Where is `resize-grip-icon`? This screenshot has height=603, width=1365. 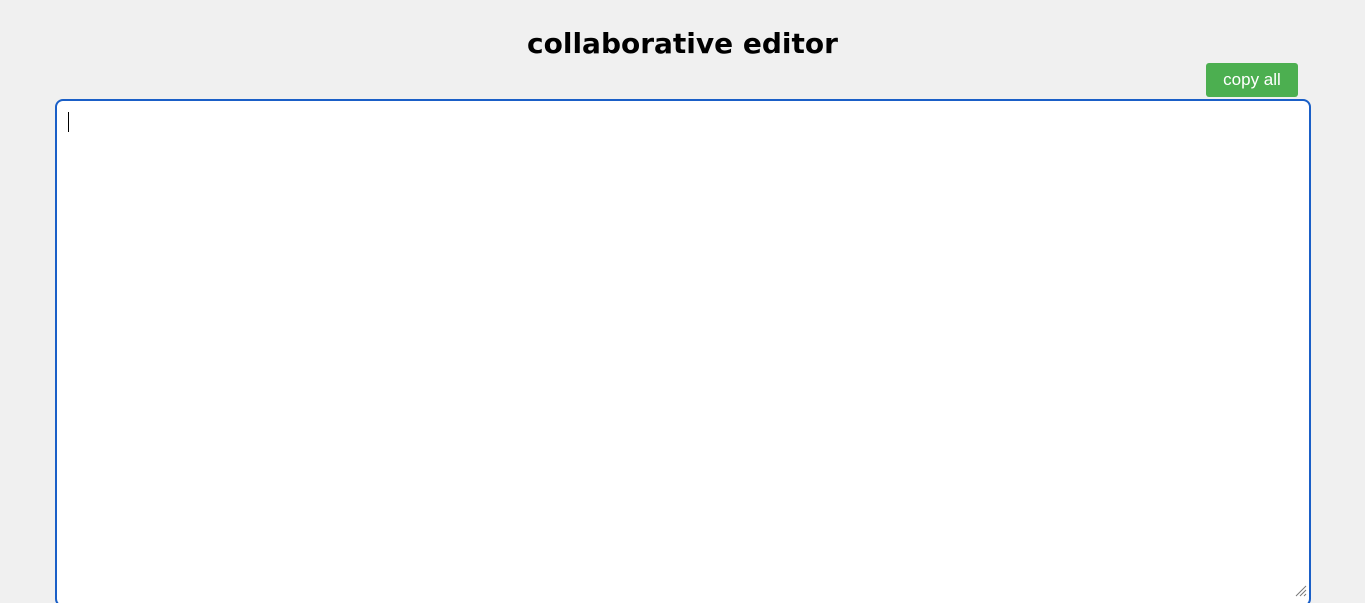
resize-grip-icon is located at coordinates (1300, 590).